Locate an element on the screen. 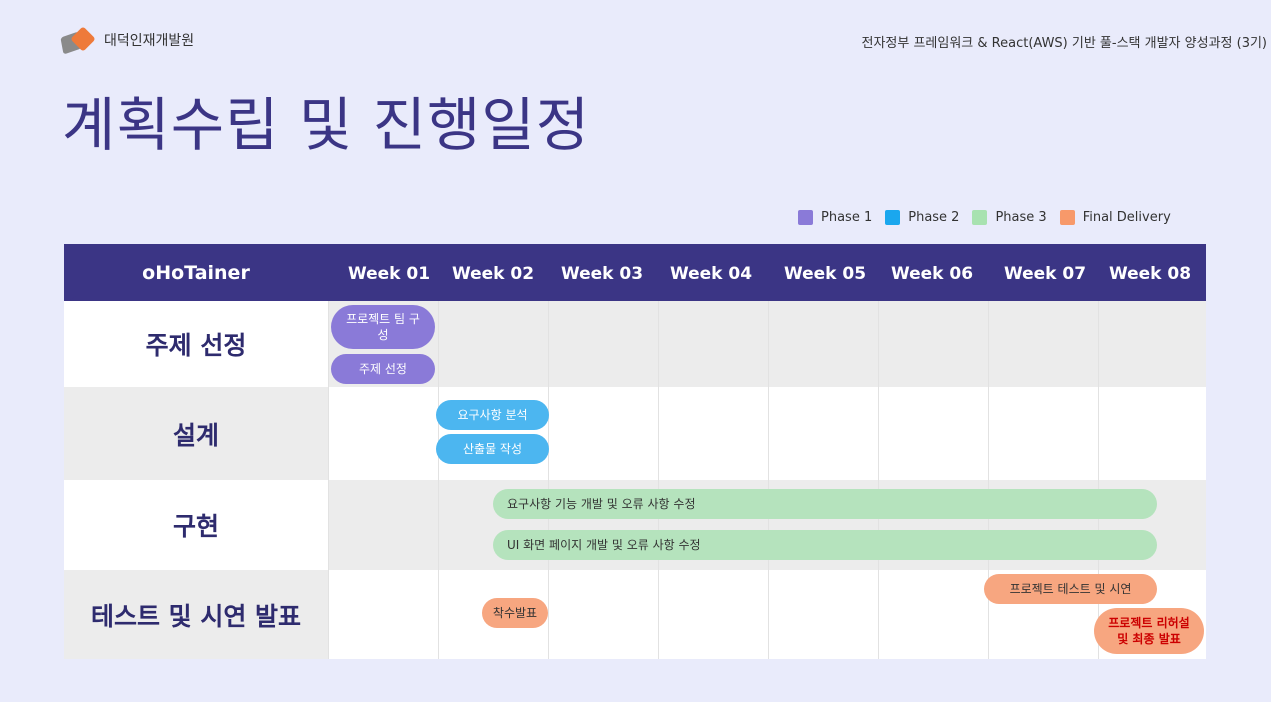  org-logo: 대덕인재개발원 is located at coordinates (127, 40).